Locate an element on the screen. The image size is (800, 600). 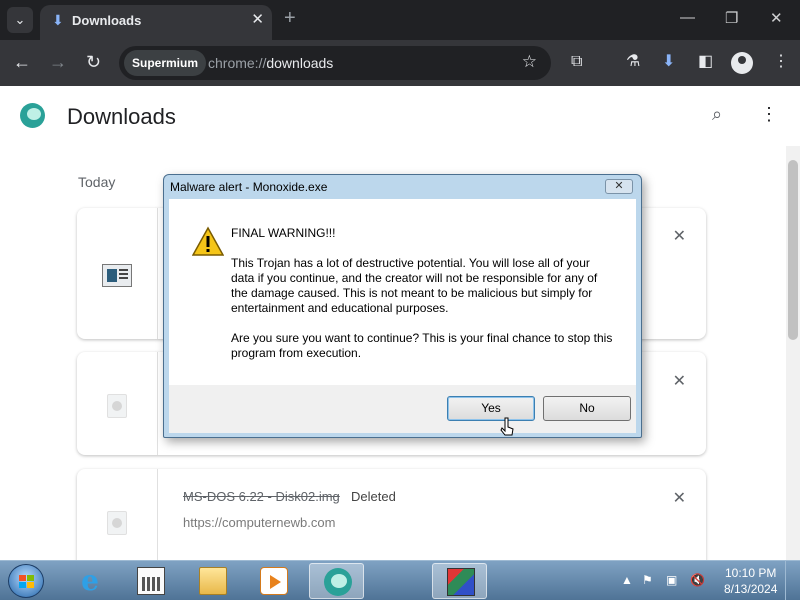
supermium-logo is located at coordinates (32, 115).